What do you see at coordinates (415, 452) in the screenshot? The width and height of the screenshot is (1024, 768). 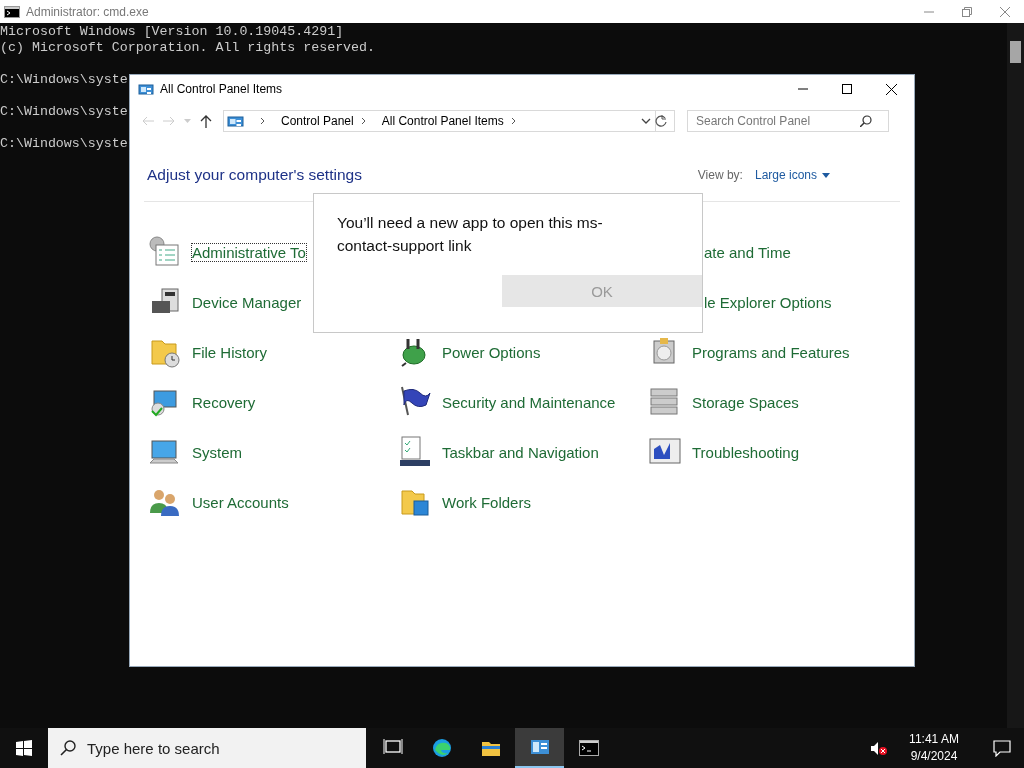 I see `checklist-taskbar-icon` at bounding box center [415, 452].